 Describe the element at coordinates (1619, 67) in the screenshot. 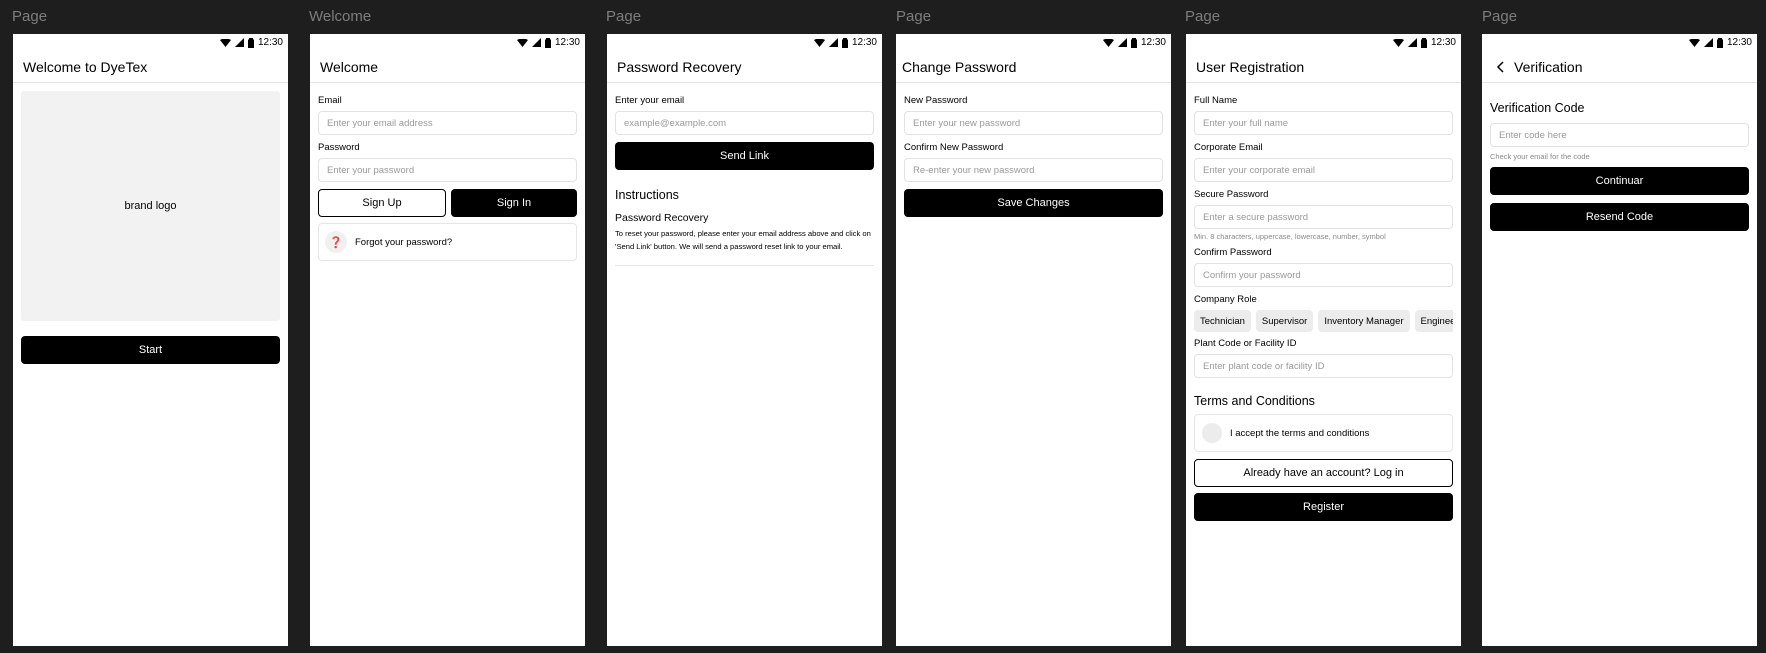

I see `app-bar: Verification` at that location.